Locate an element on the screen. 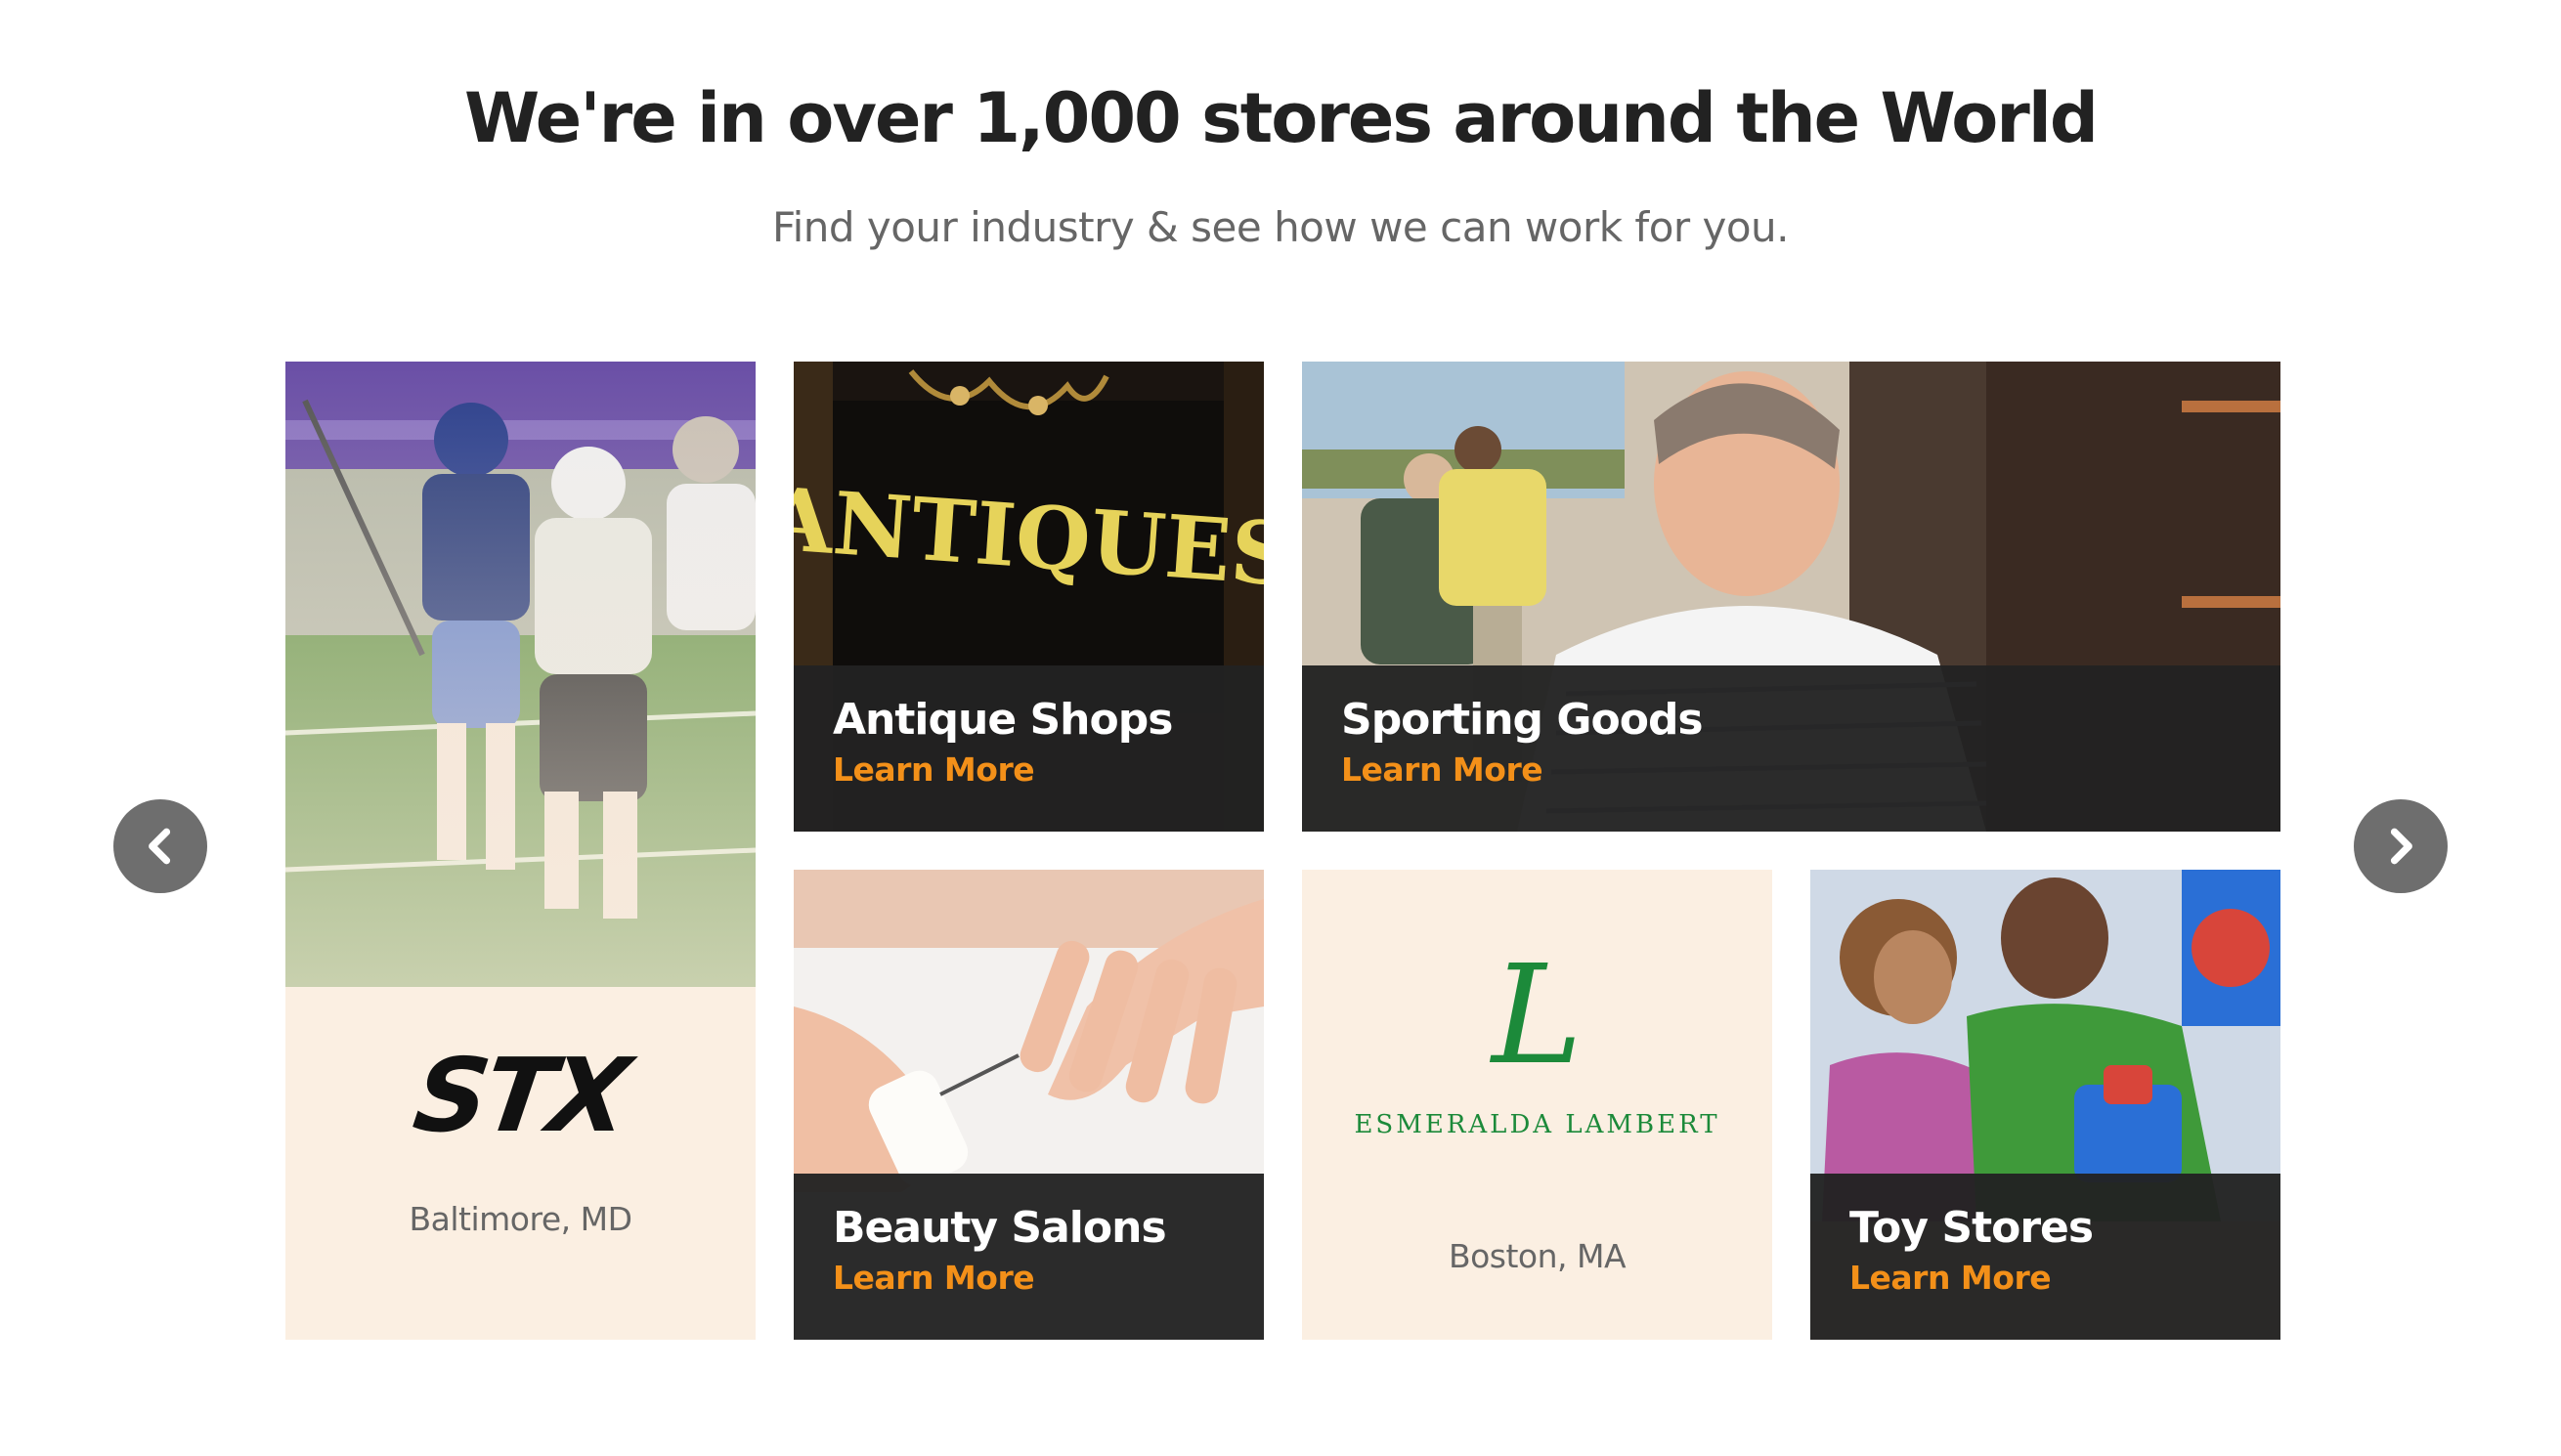 Image resolution: width=2561 pixels, height=1456 pixels. stx-location: Baltimore, MD is located at coordinates (520, 1219).